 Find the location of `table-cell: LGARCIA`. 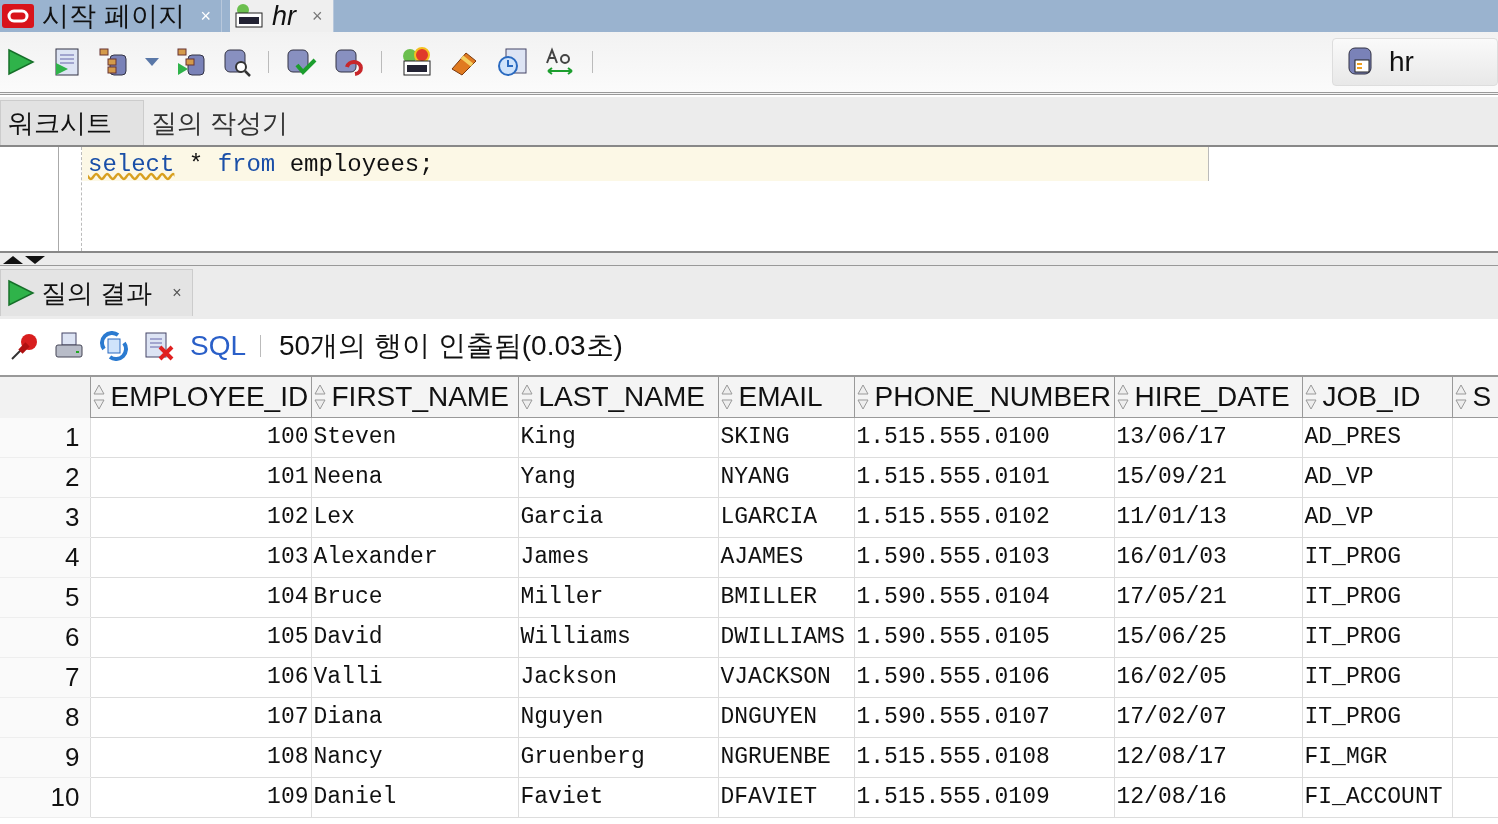

table-cell: LGARCIA is located at coordinates (786, 517).